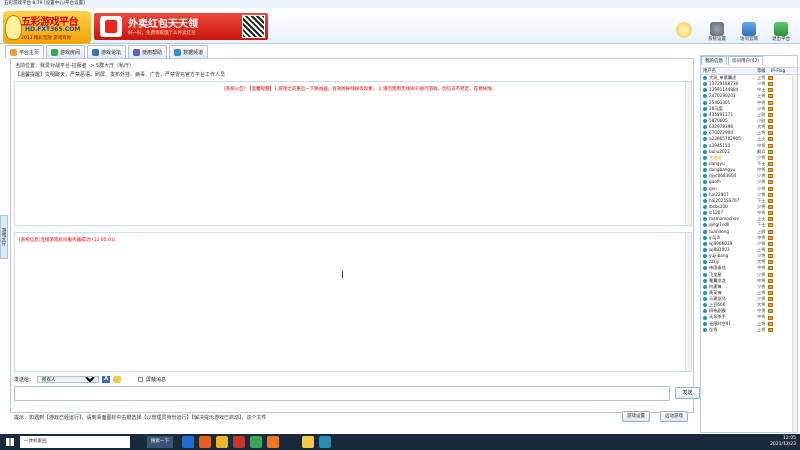  What do you see at coordinates (141, 379) in the screenshot?
I see `mute-messages-checkbox` at bounding box center [141, 379].